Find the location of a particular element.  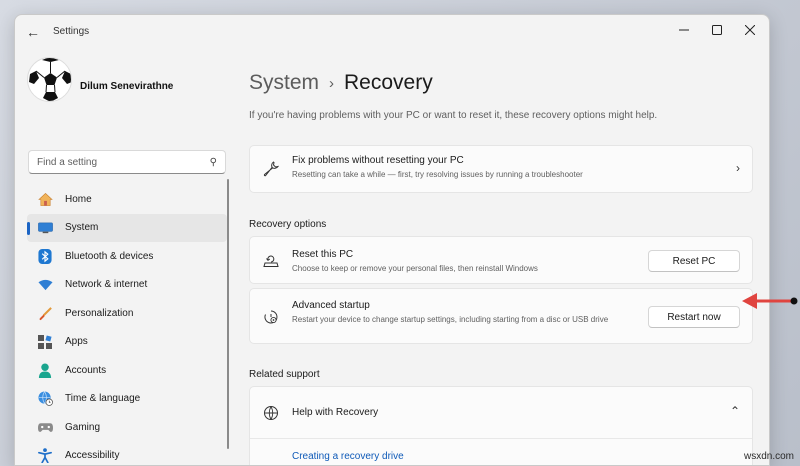

help-recovery-title: Help with Recovery is located at coordinates (335, 412).